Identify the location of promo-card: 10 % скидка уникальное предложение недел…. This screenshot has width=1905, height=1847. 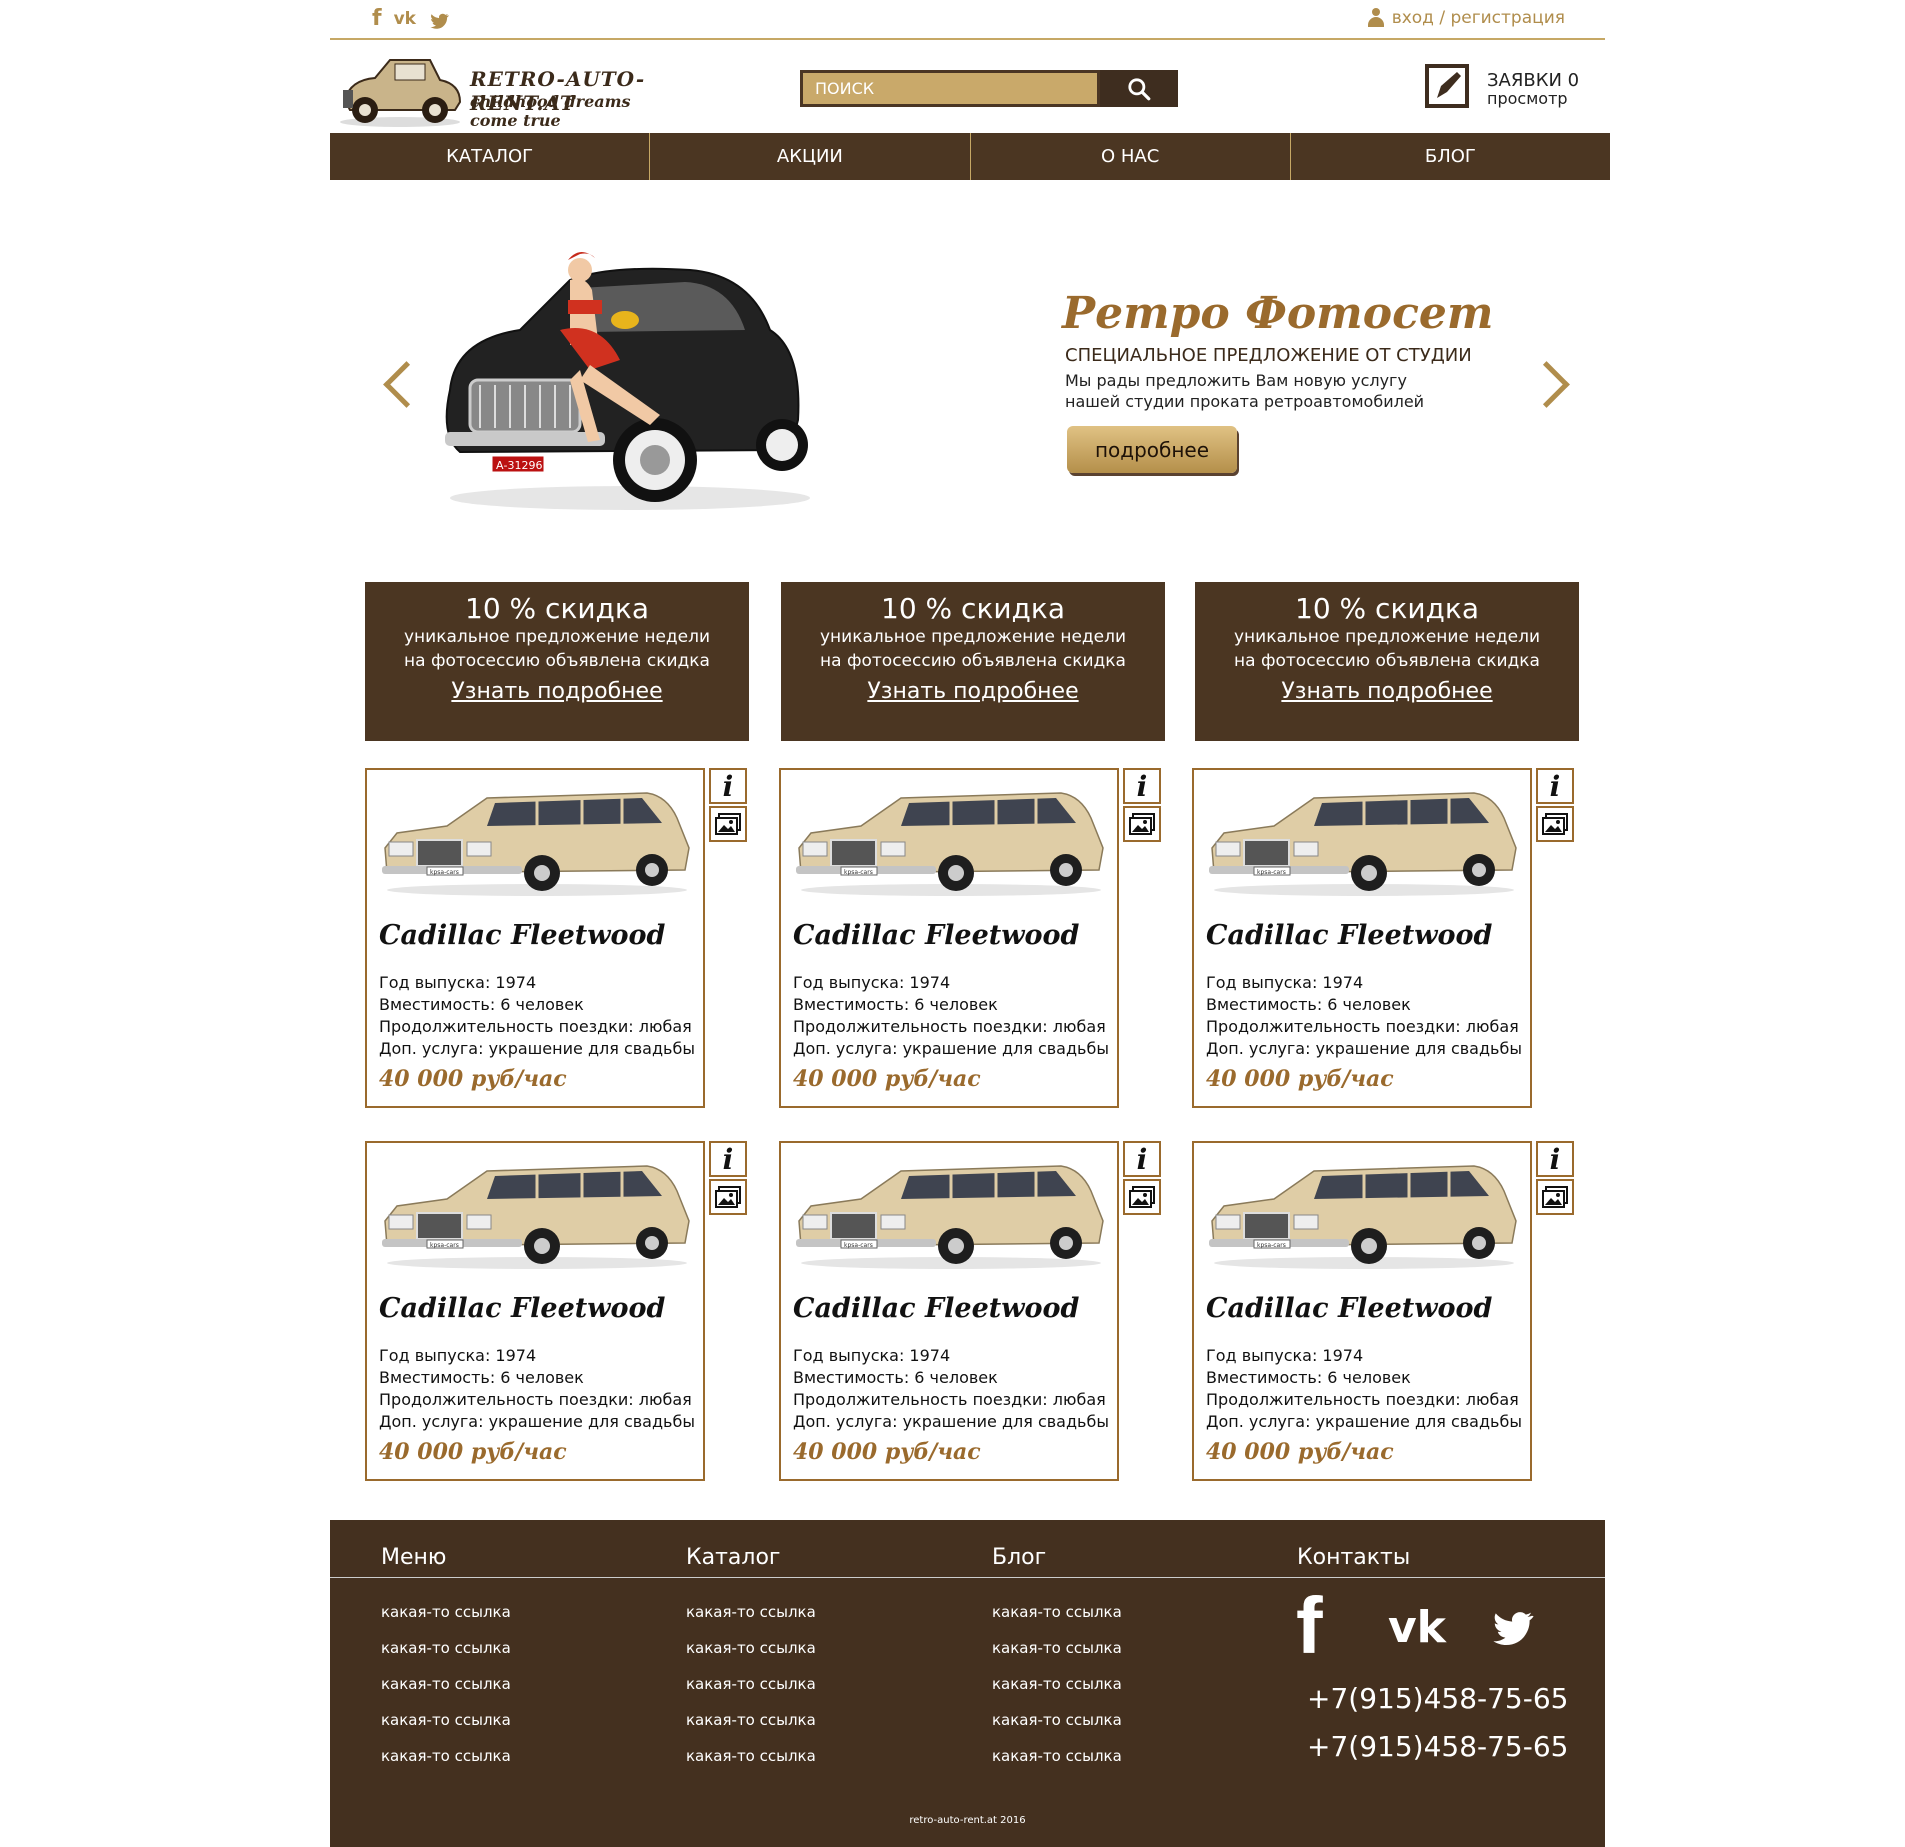
(973, 661).